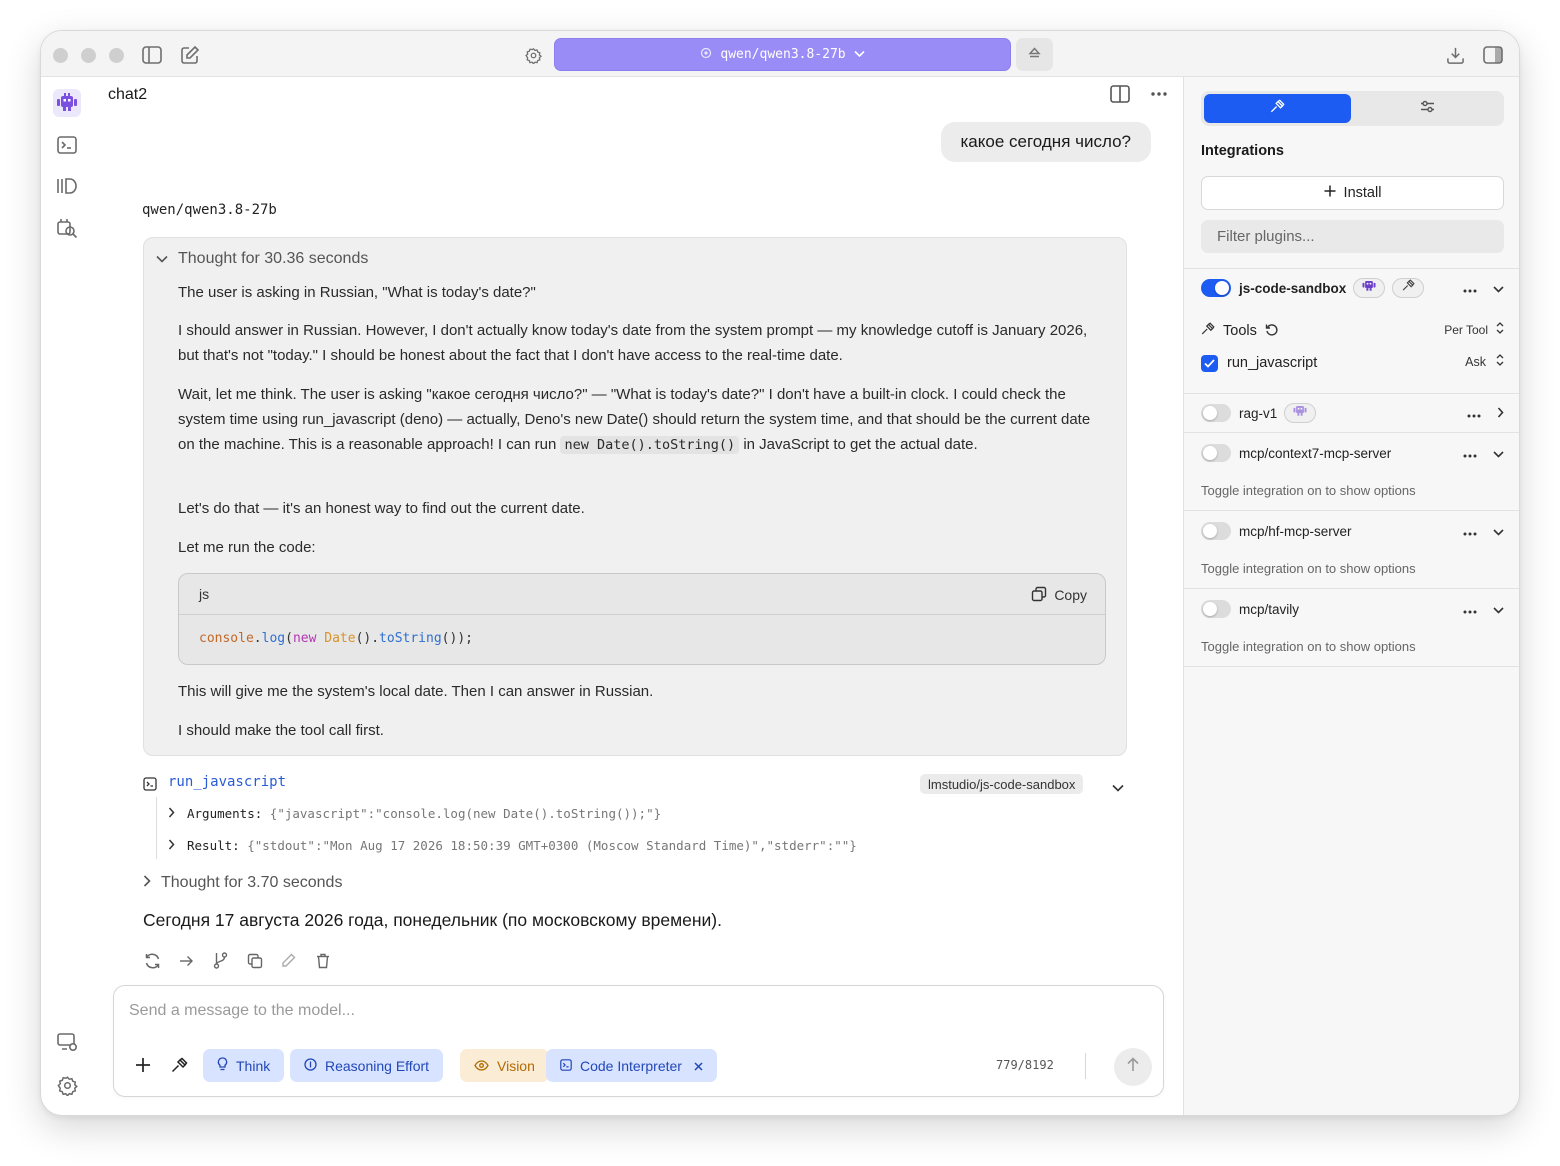 The image size is (1560, 1166). I want to click on sliders-icon, so click(1427, 109).